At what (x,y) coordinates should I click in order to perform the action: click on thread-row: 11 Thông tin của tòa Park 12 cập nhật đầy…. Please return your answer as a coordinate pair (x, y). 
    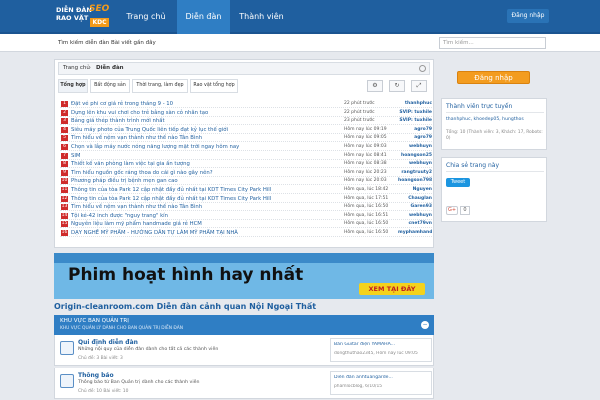
    Looking at the image, I should click on (246, 190).